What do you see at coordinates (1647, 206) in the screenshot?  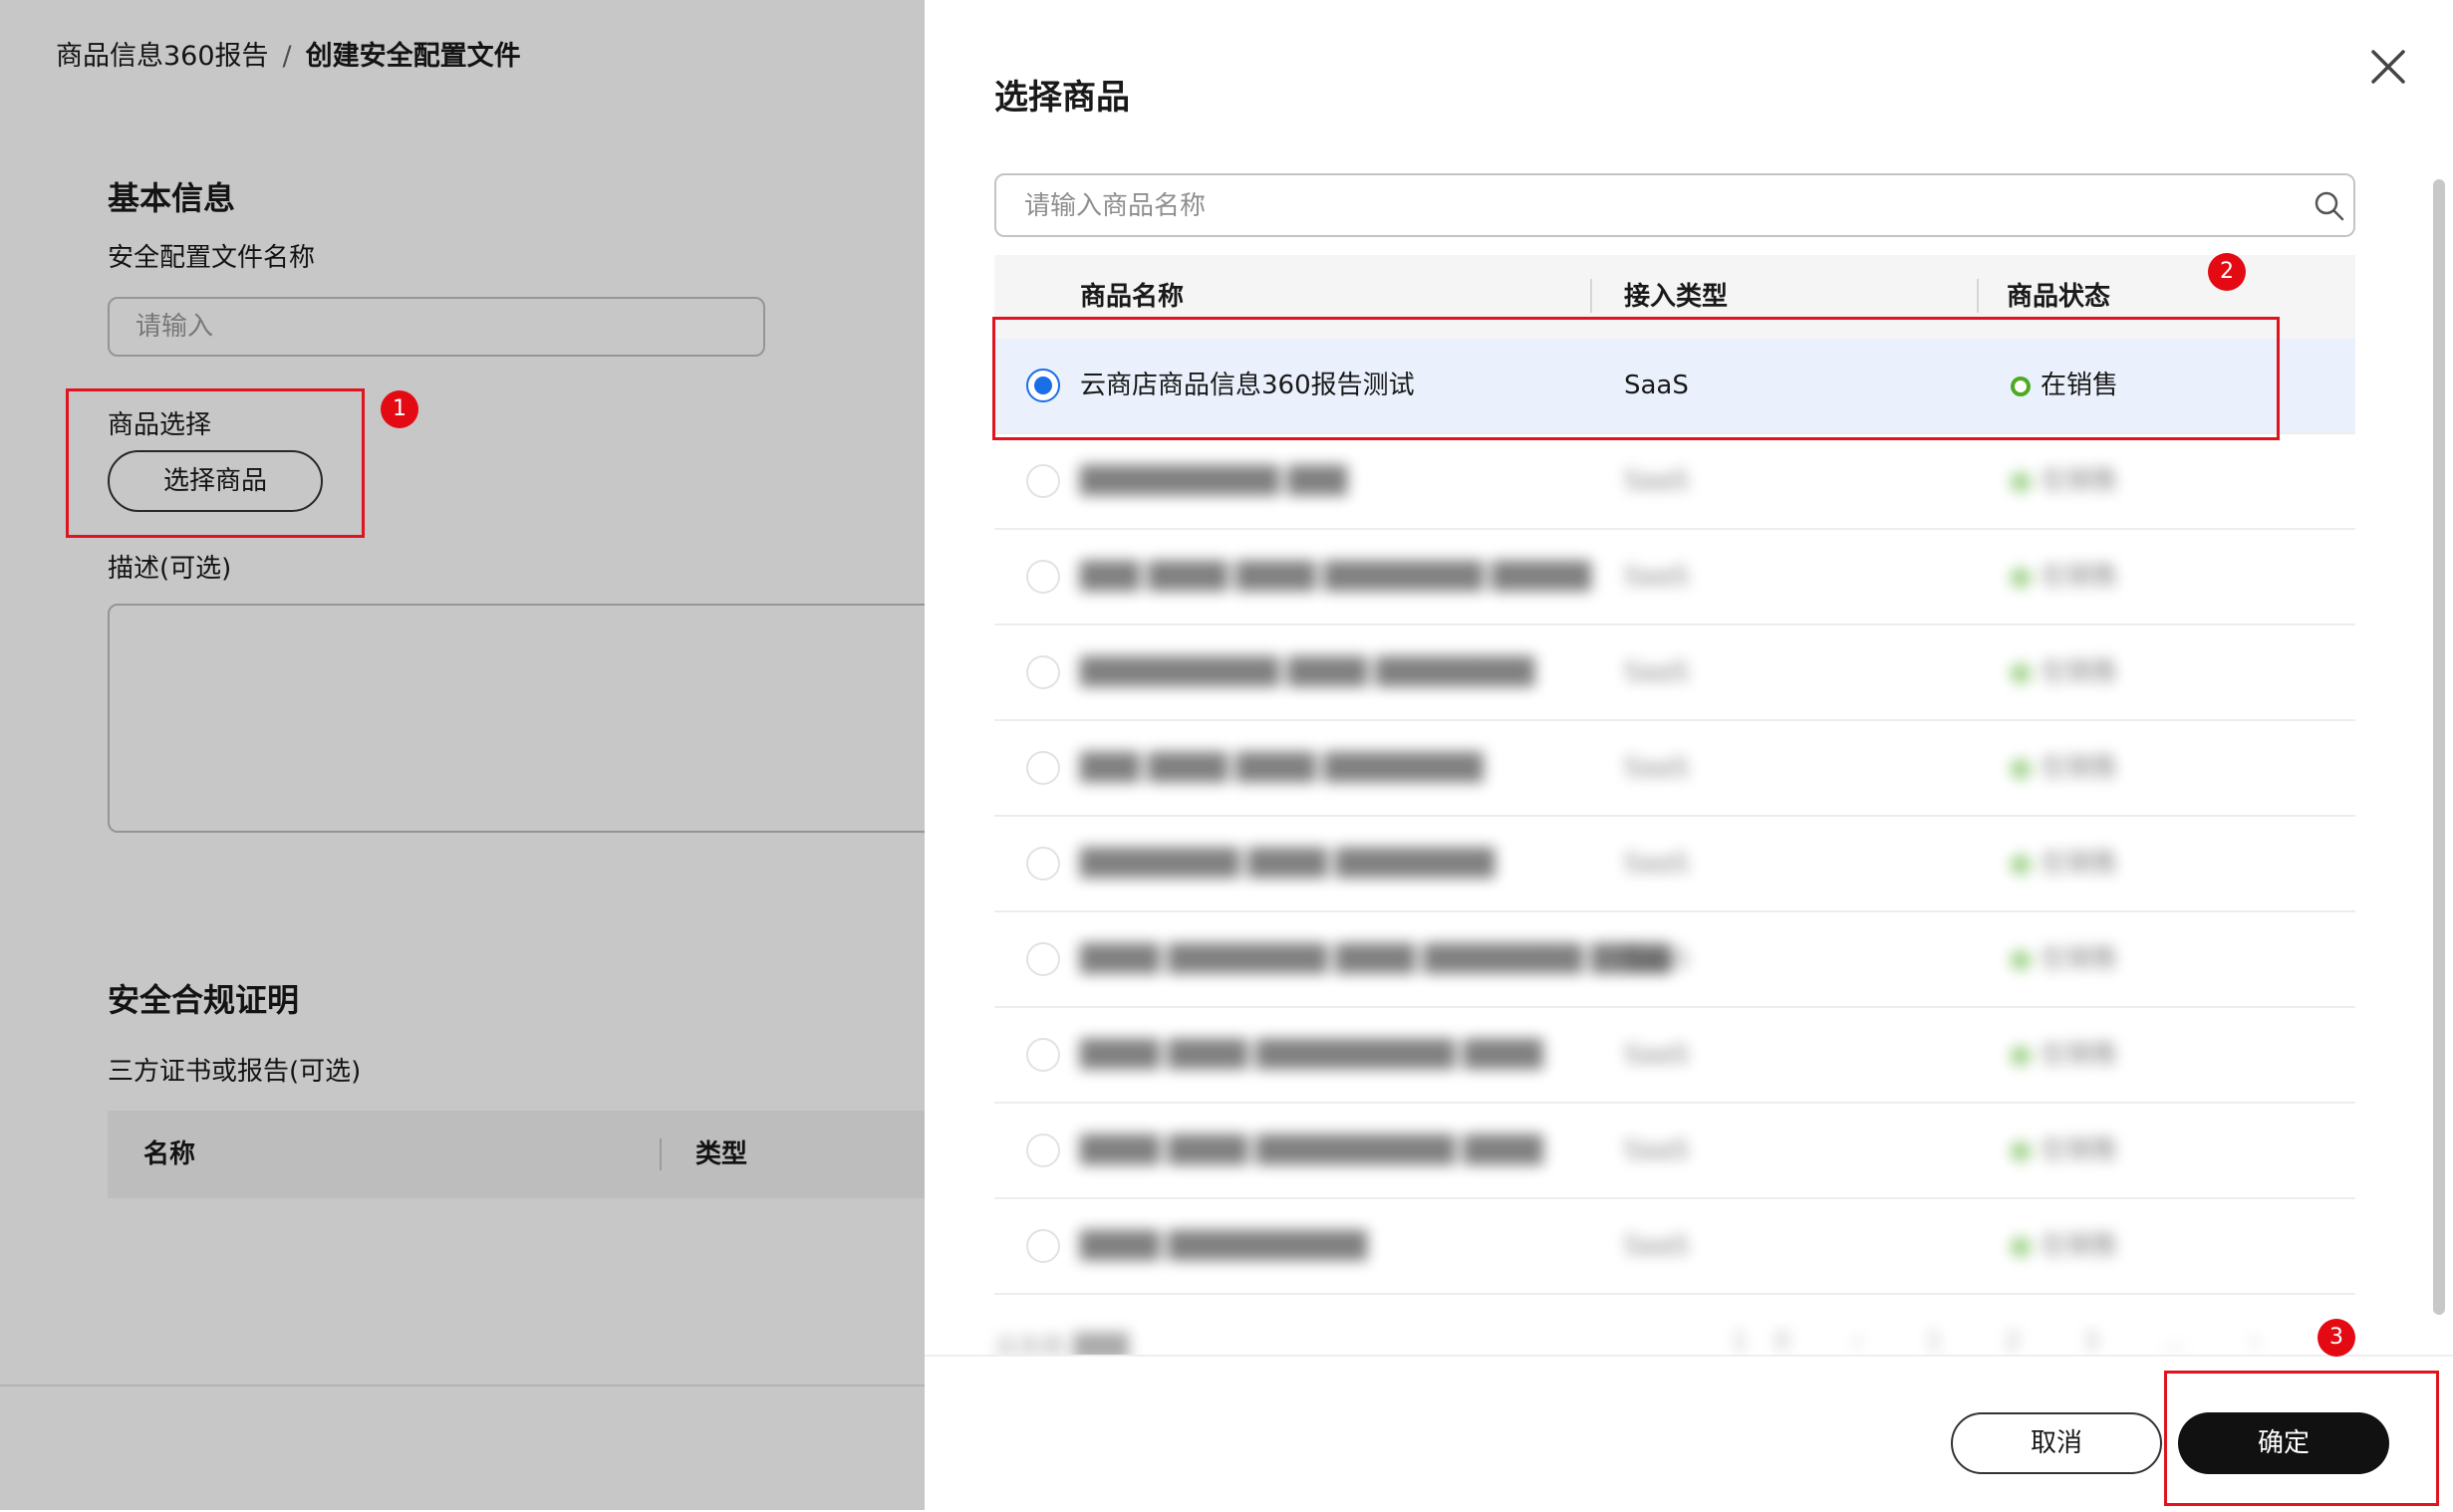 I see `product-search-input` at bounding box center [1647, 206].